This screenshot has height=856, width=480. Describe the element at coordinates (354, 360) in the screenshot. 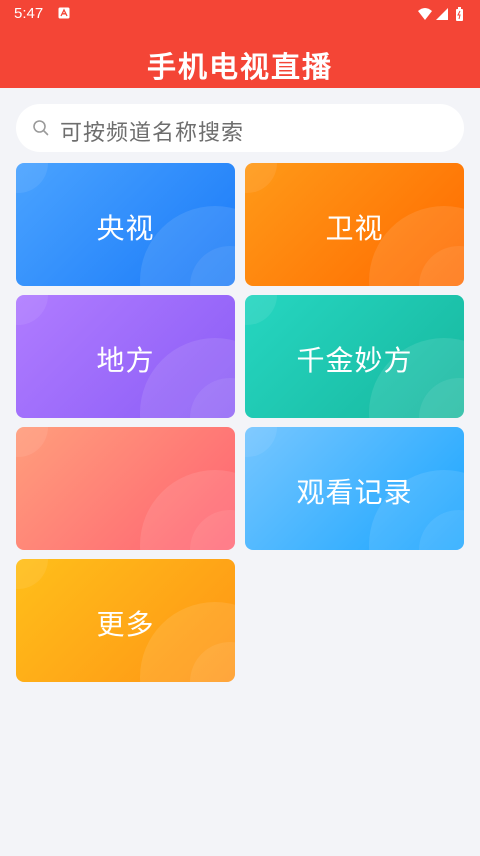

I see `tile-label: 千金妙方` at that location.